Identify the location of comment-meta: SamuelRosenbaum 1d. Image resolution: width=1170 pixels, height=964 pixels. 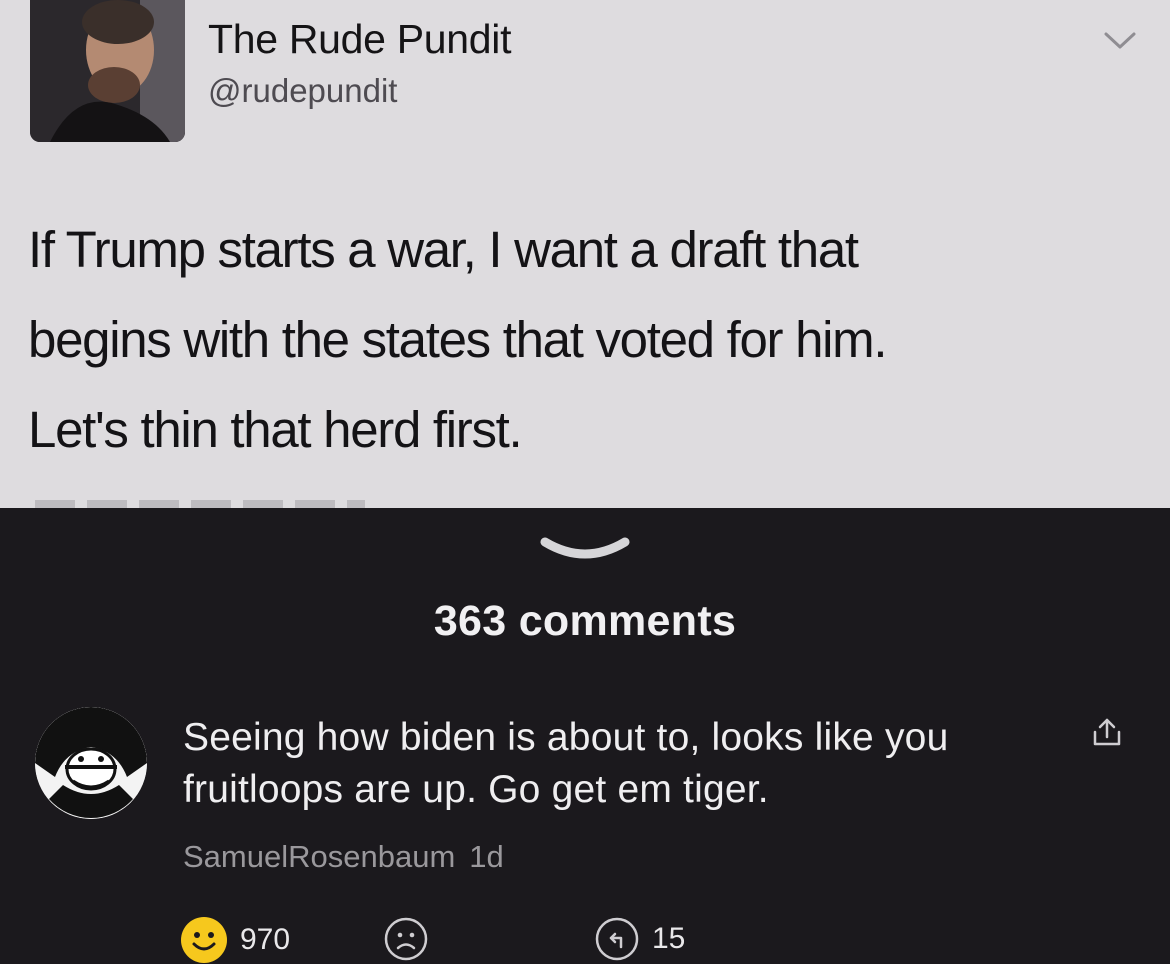
(343, 857).